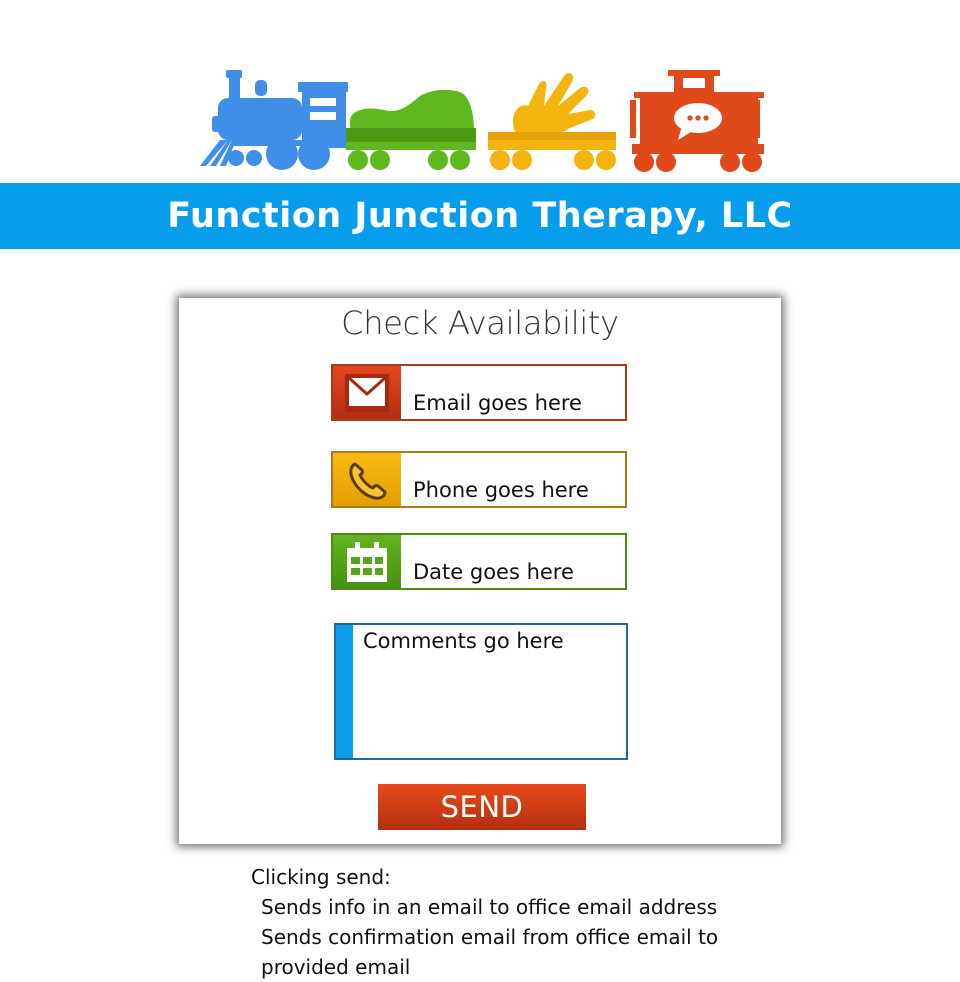  What do you see at coordinates (513, 392) in the screenshot?
I see `email-input` at bounding box center [513, 392].